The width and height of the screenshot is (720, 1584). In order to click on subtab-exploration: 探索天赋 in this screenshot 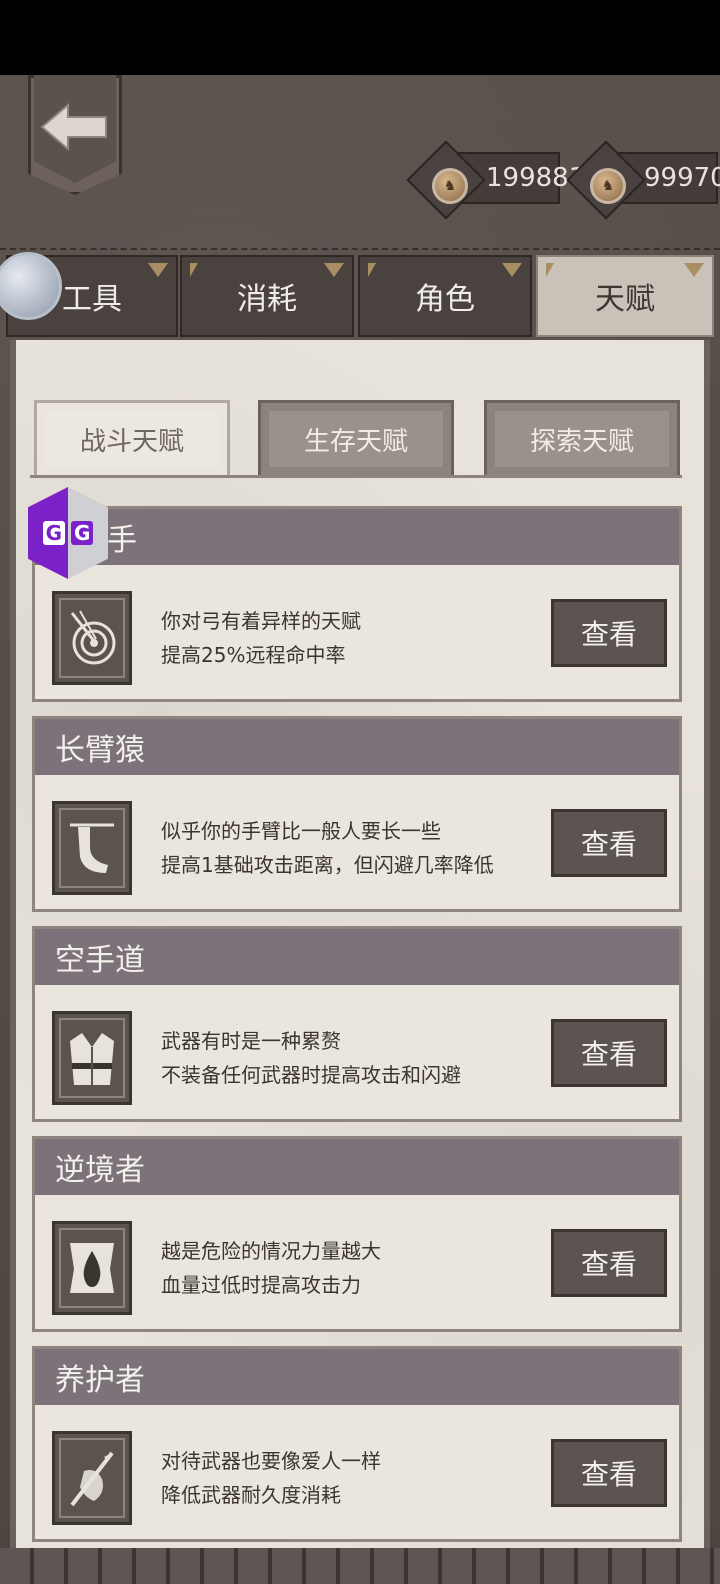, I will do `click(582, 439)`.